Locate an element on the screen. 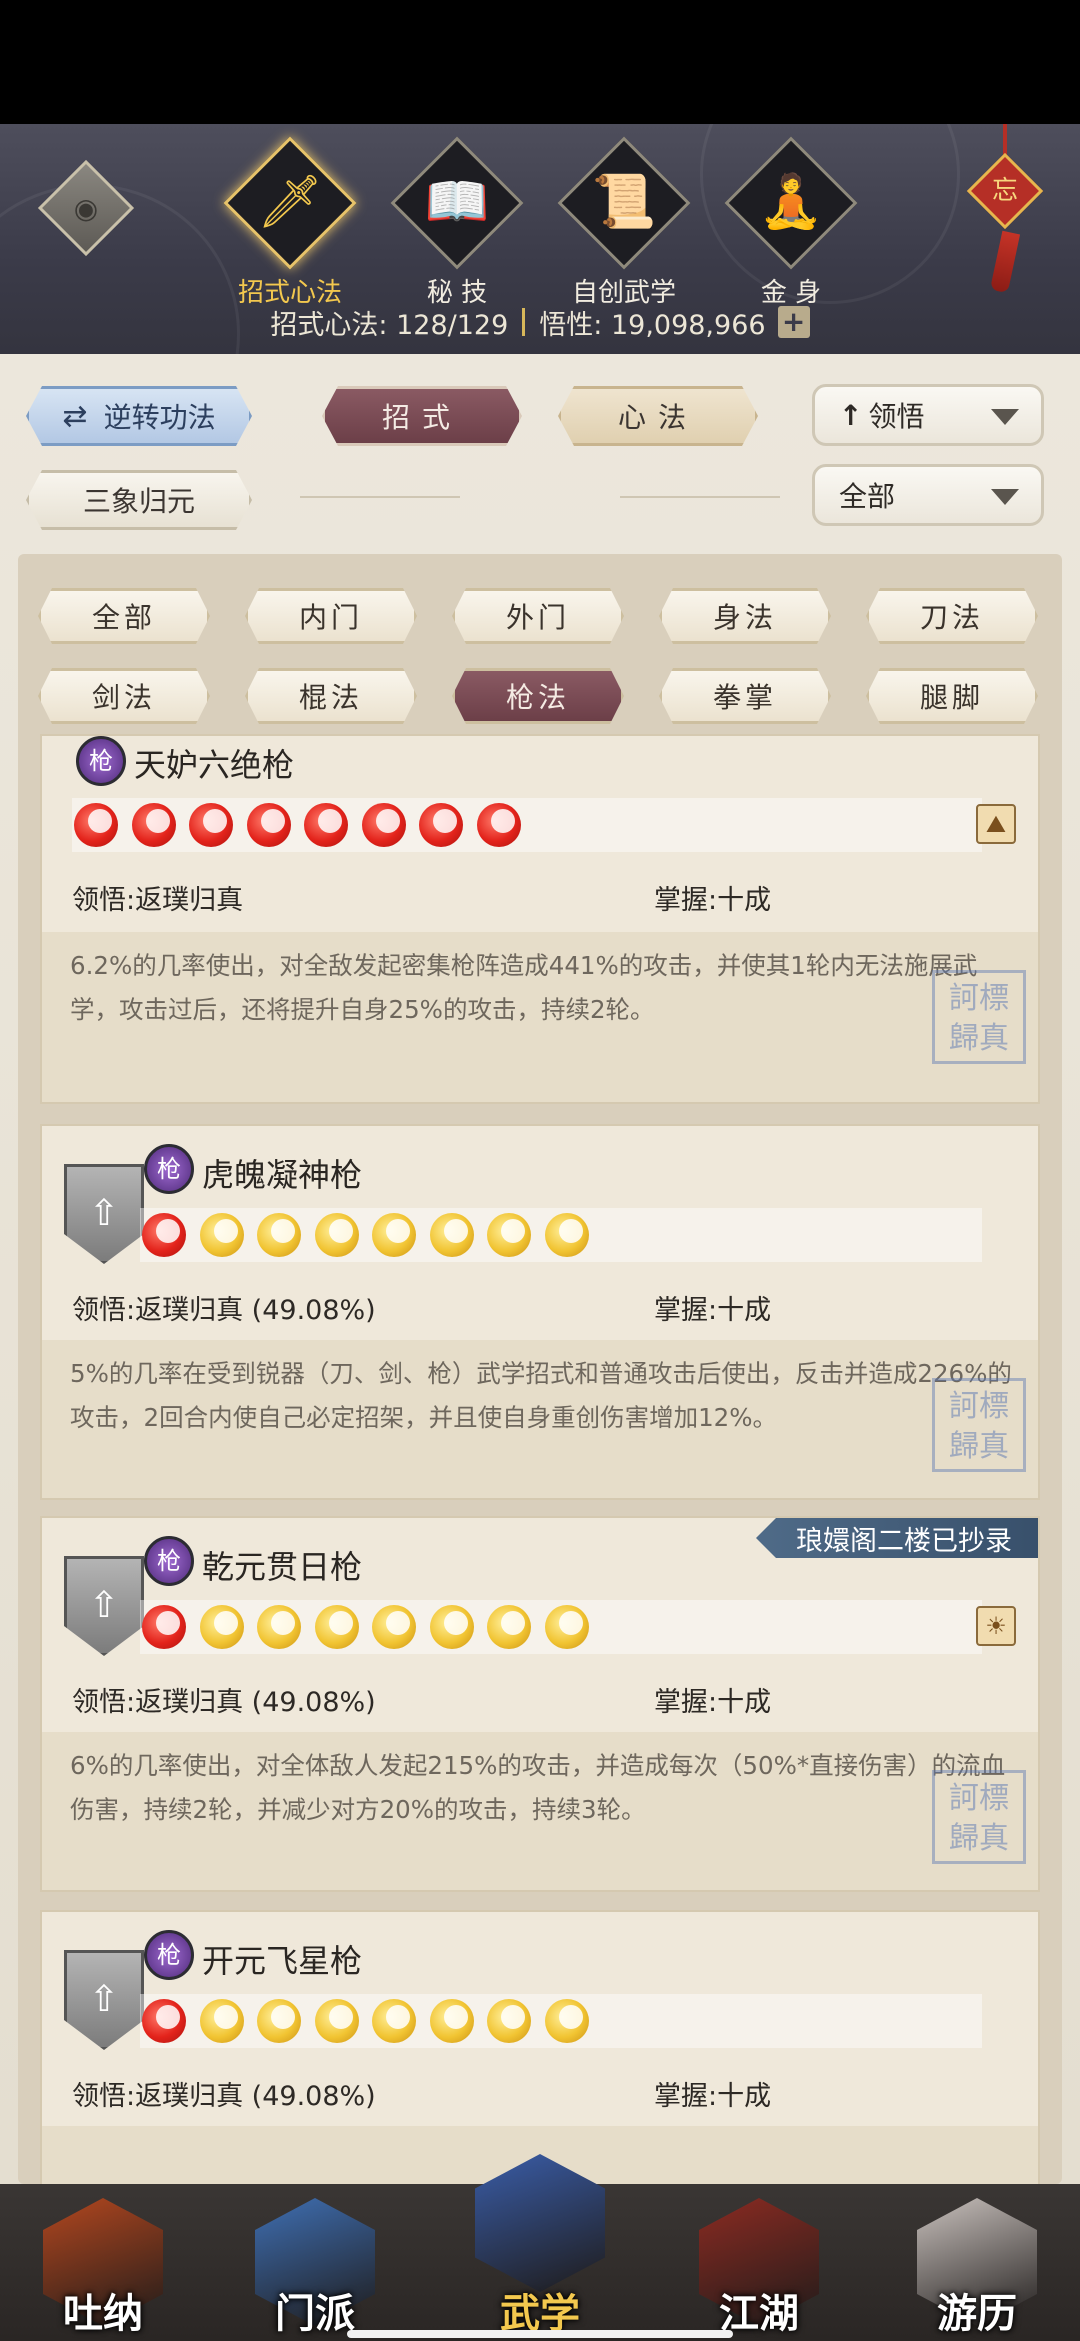 The width and height of the screenshot is (1080, 2341). skill-card: ⇧ 枪开元飞星枪领悟:返璞归真 (49.08%) 掌握:十成 is located at coordinates (540, 2047).